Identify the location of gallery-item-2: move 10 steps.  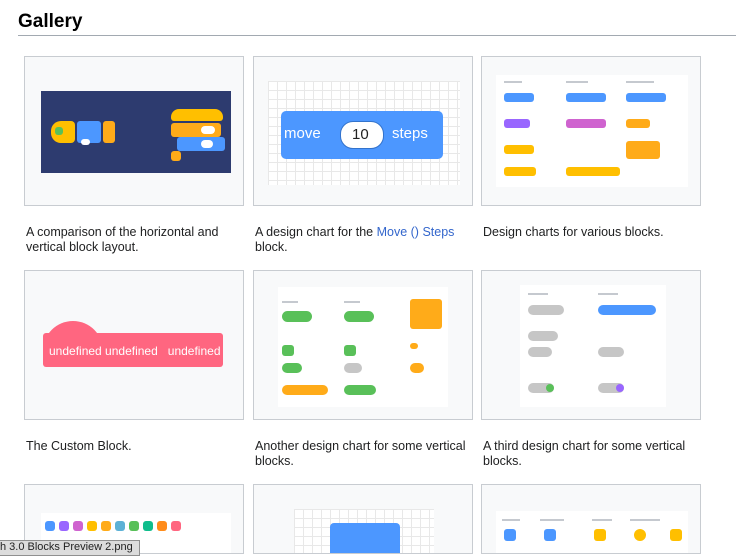
(363, 131).